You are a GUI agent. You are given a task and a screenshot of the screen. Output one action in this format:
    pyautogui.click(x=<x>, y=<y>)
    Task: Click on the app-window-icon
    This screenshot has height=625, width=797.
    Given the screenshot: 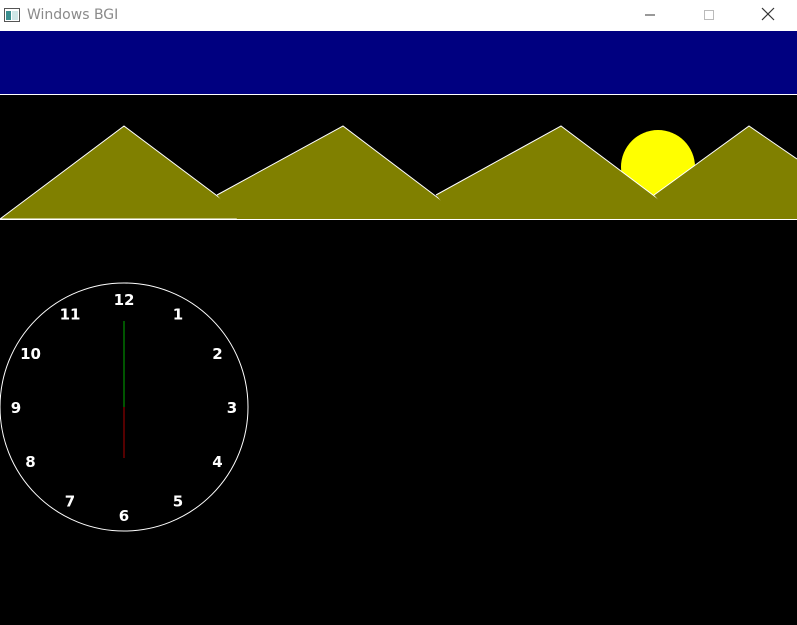 What is the action you would take?
    pyautogui.click(x=12, y=14)
    